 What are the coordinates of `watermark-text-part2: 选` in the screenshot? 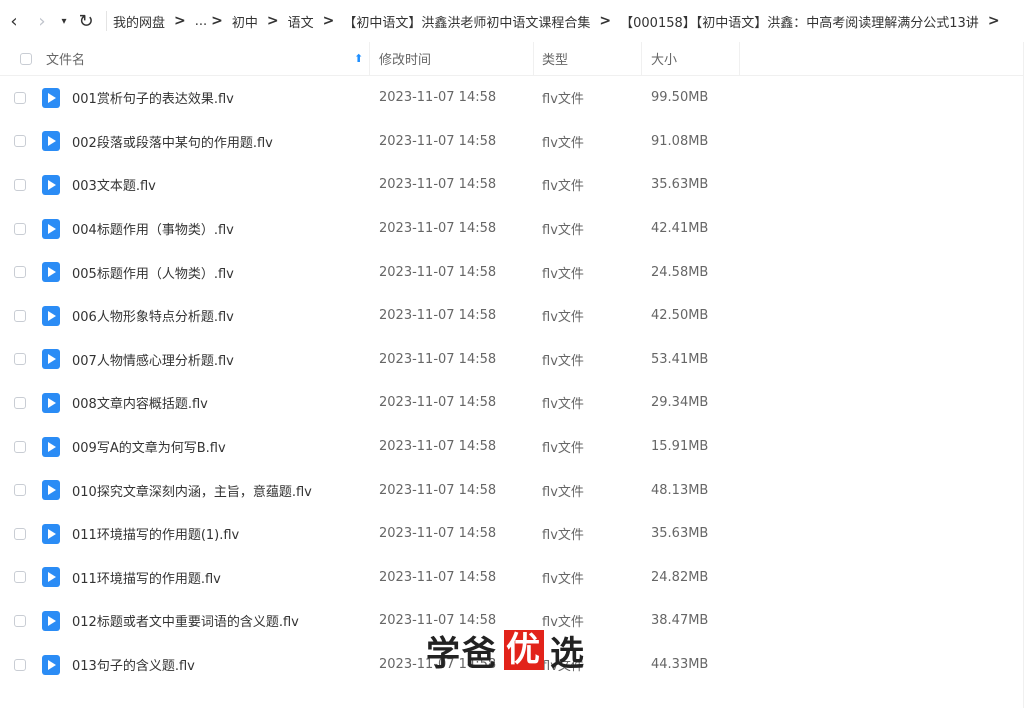 It's located at (568, 653).